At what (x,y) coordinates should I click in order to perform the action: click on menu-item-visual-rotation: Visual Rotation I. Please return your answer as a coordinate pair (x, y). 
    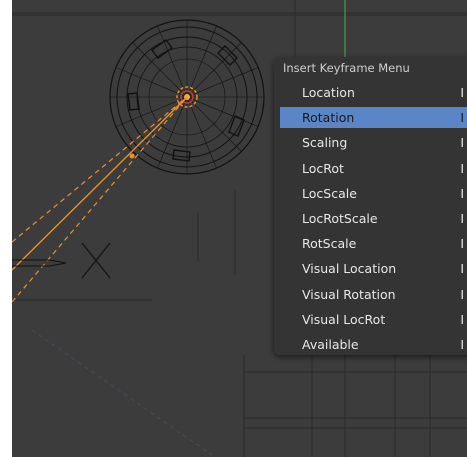
    Looking at the image, I should click on (373, 294).